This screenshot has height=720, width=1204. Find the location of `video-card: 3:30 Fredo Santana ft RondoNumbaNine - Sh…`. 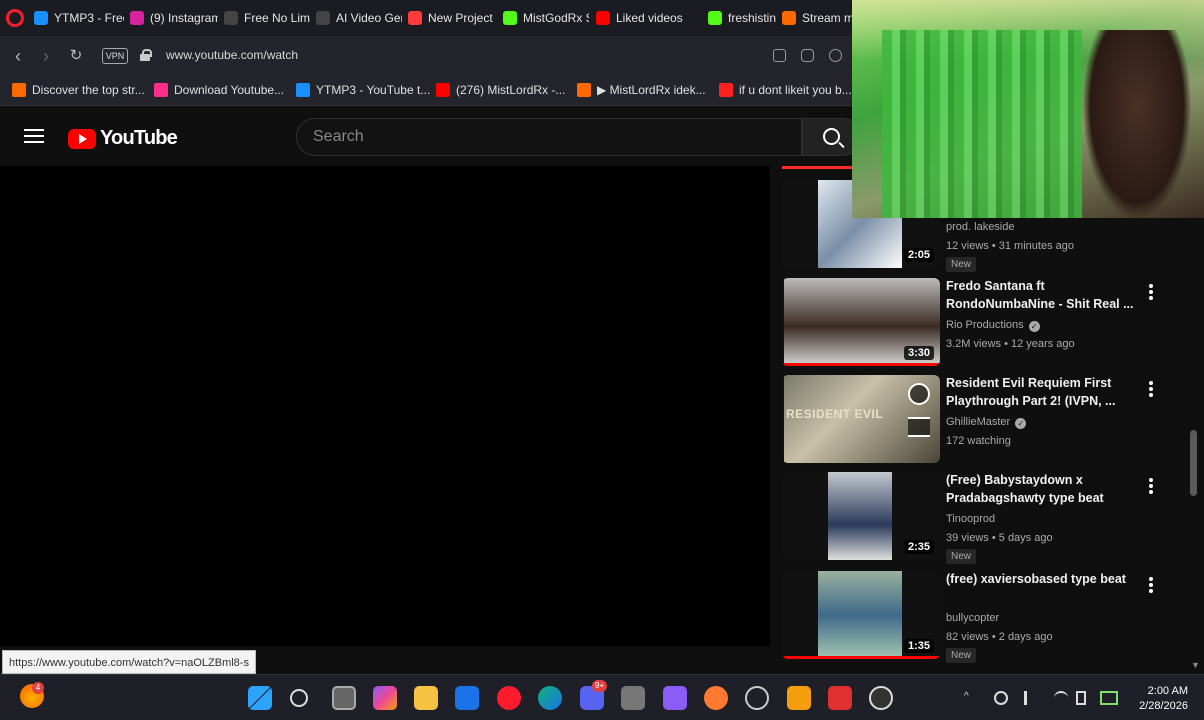

video-card: 3:30 Fredo Santana ft RondoNumbaNine - Sh… is located at coordinates (985, 326).